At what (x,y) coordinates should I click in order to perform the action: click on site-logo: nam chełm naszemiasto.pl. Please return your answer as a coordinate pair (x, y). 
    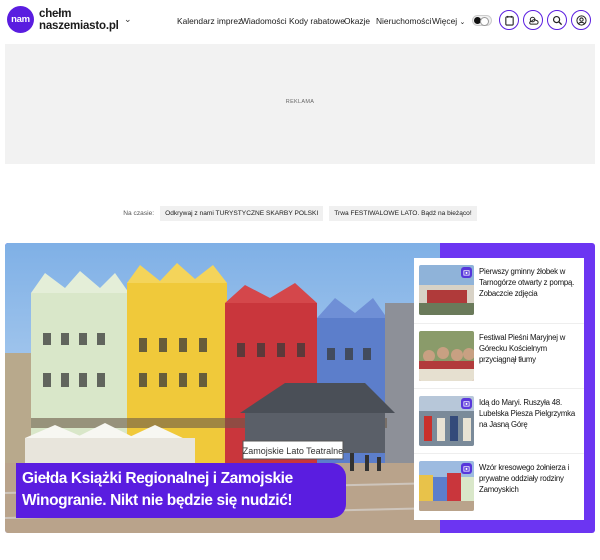
    Looking at the image, I should click on (63, 19).